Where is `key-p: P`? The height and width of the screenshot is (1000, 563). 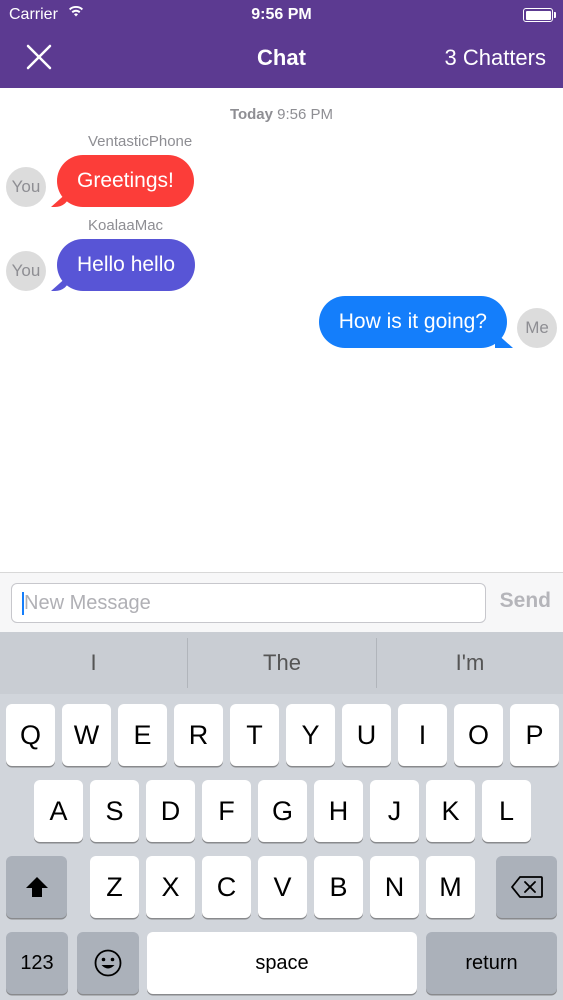 key-p: P is located at coordinates (534, 735).